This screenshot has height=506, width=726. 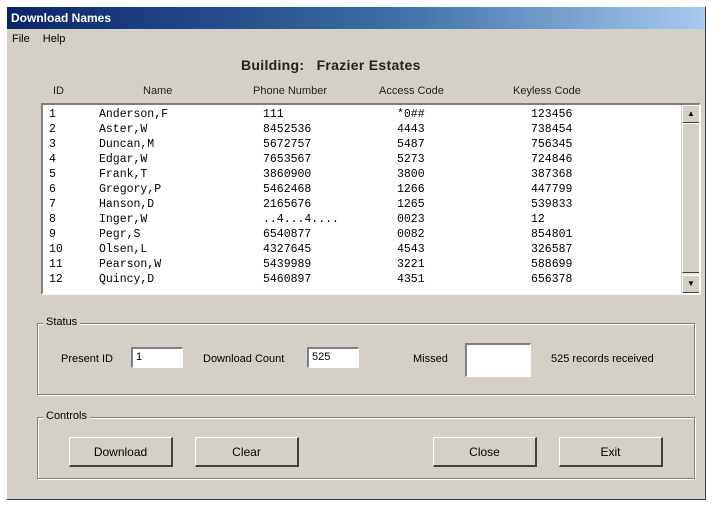 I want to click on row-phone: 5672757, so click(x=287, y=144).